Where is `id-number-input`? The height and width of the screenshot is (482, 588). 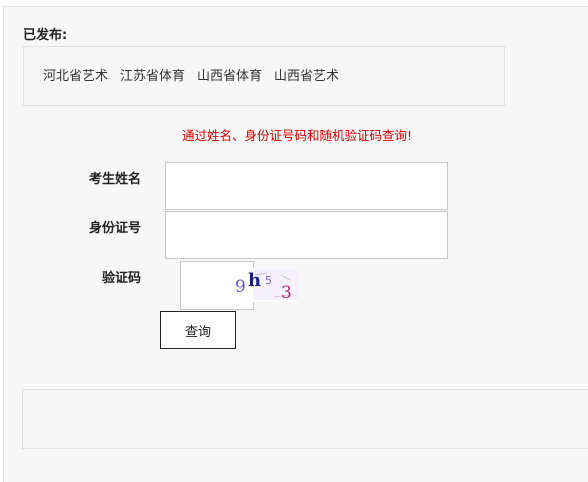
id-number-input is located at coordinates (306, 235).